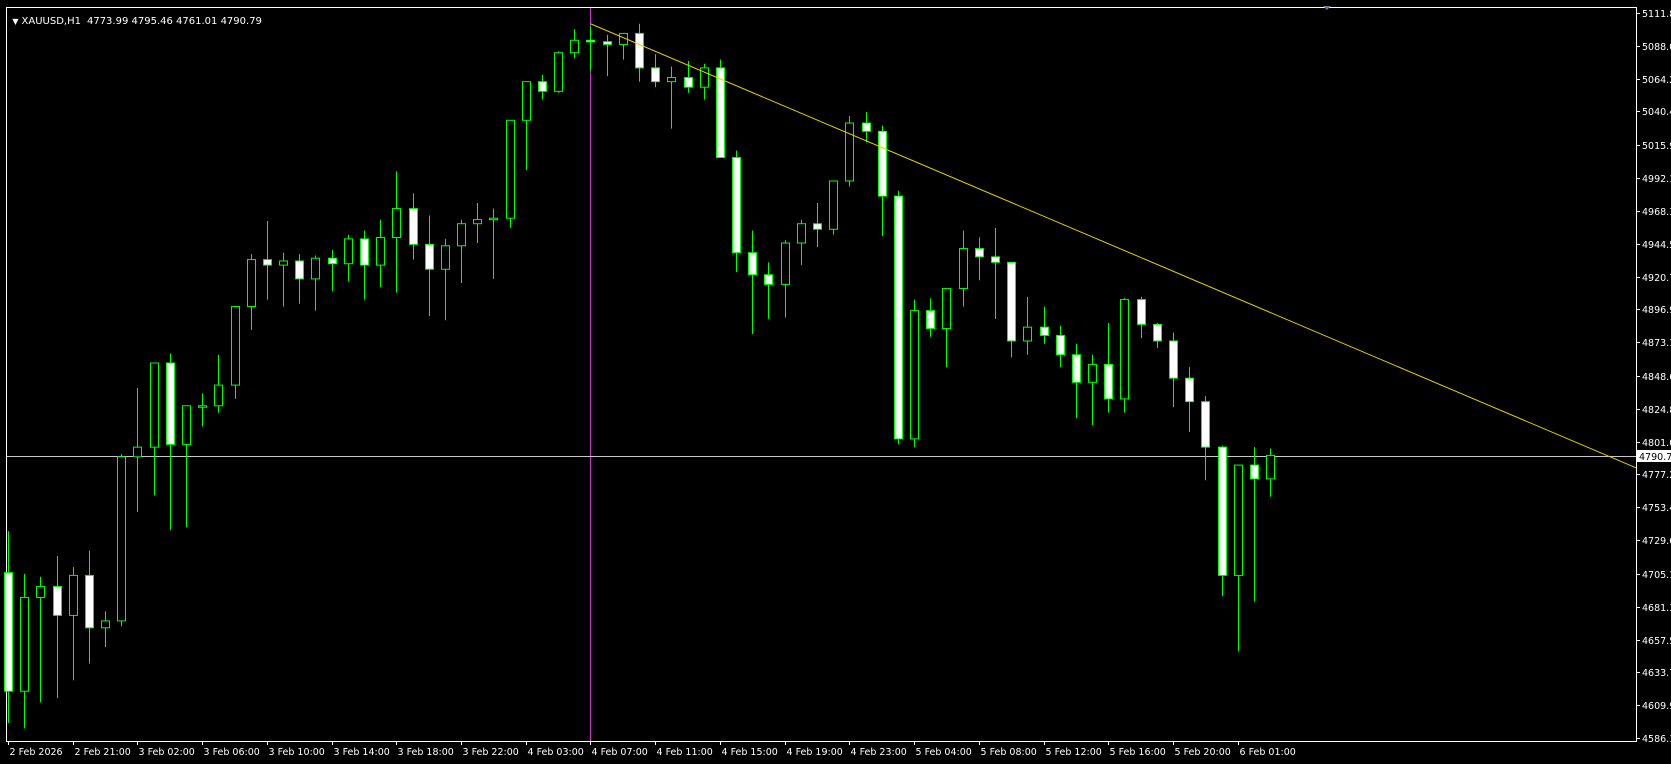 This screenshot has width=1671, height=764. What do you see at coordinates (815, 752) in the screenshot?
I see `time-label: 4 Feb 19:00` at bounding box center [815, 752].